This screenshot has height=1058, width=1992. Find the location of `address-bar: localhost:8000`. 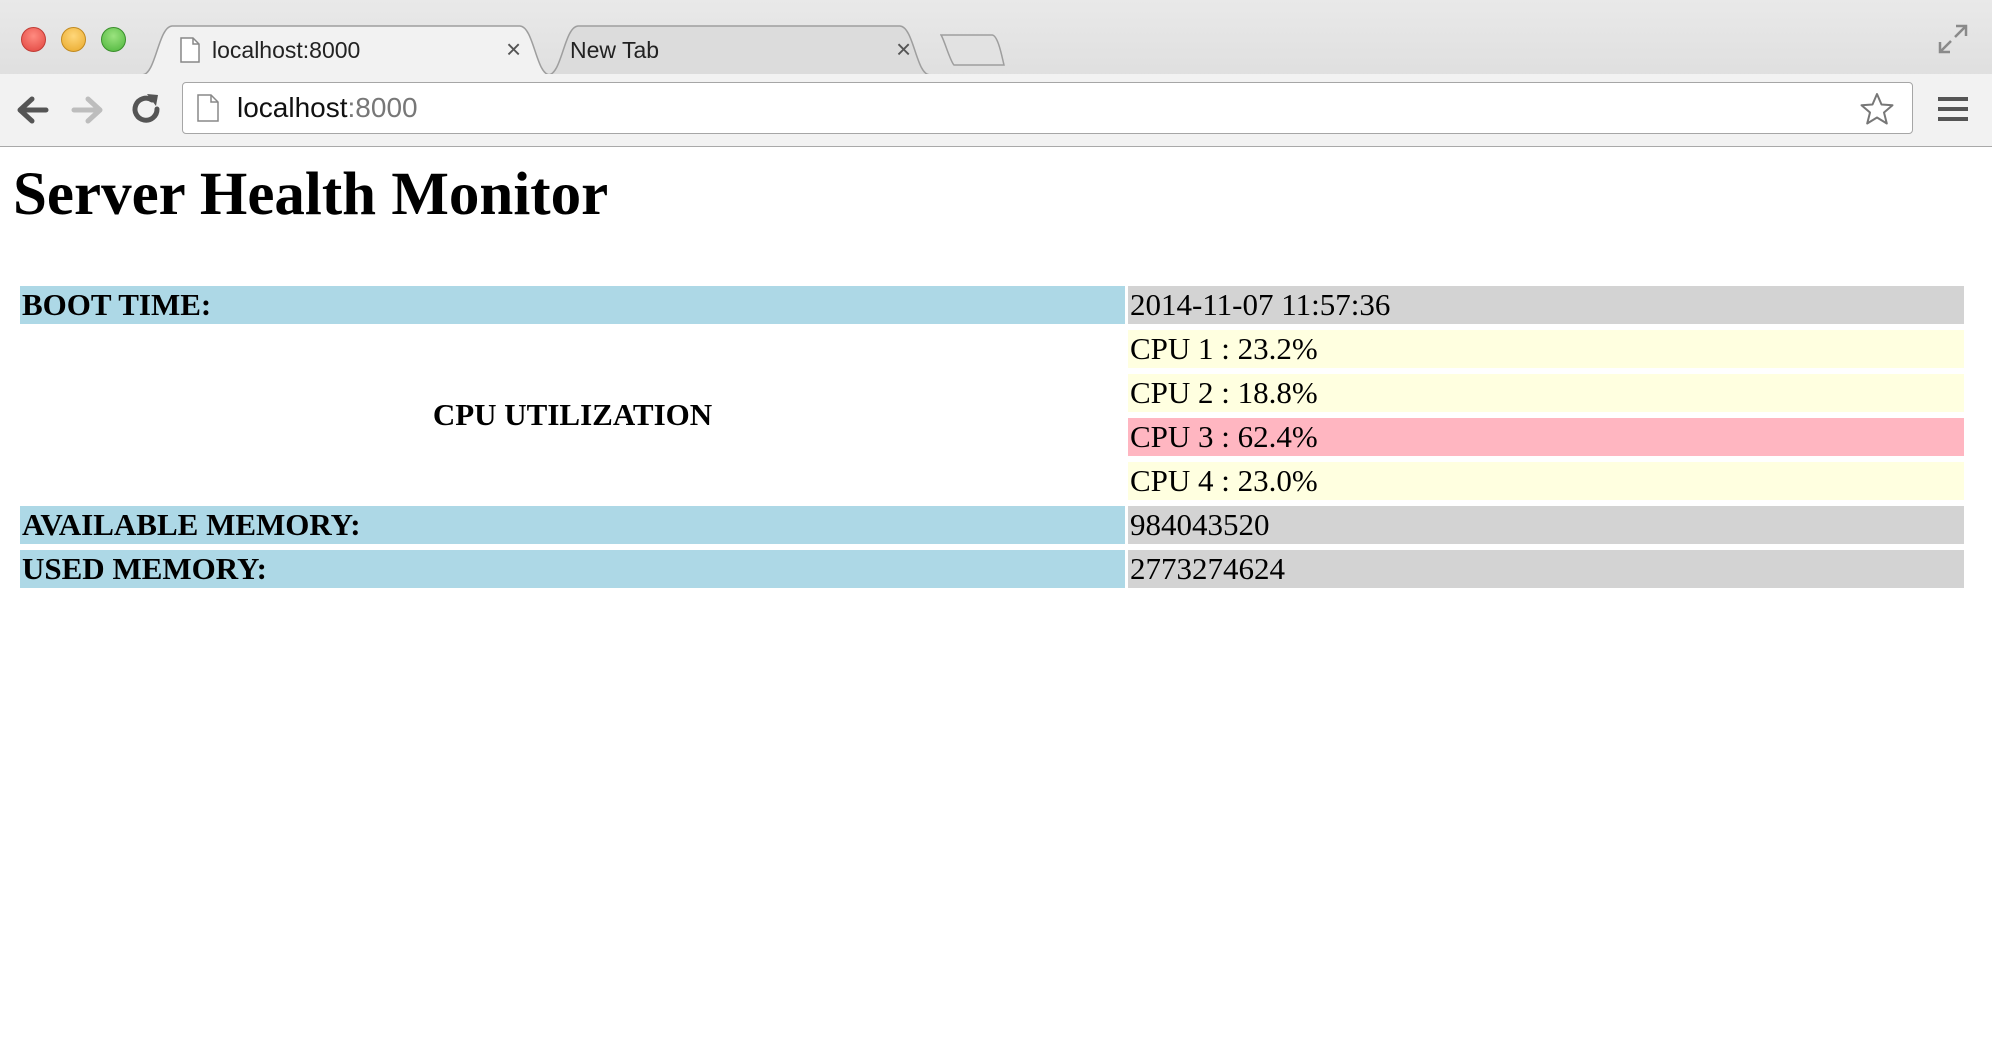

address-bar: localhost:8000 is located at coordinates (1047, 108).